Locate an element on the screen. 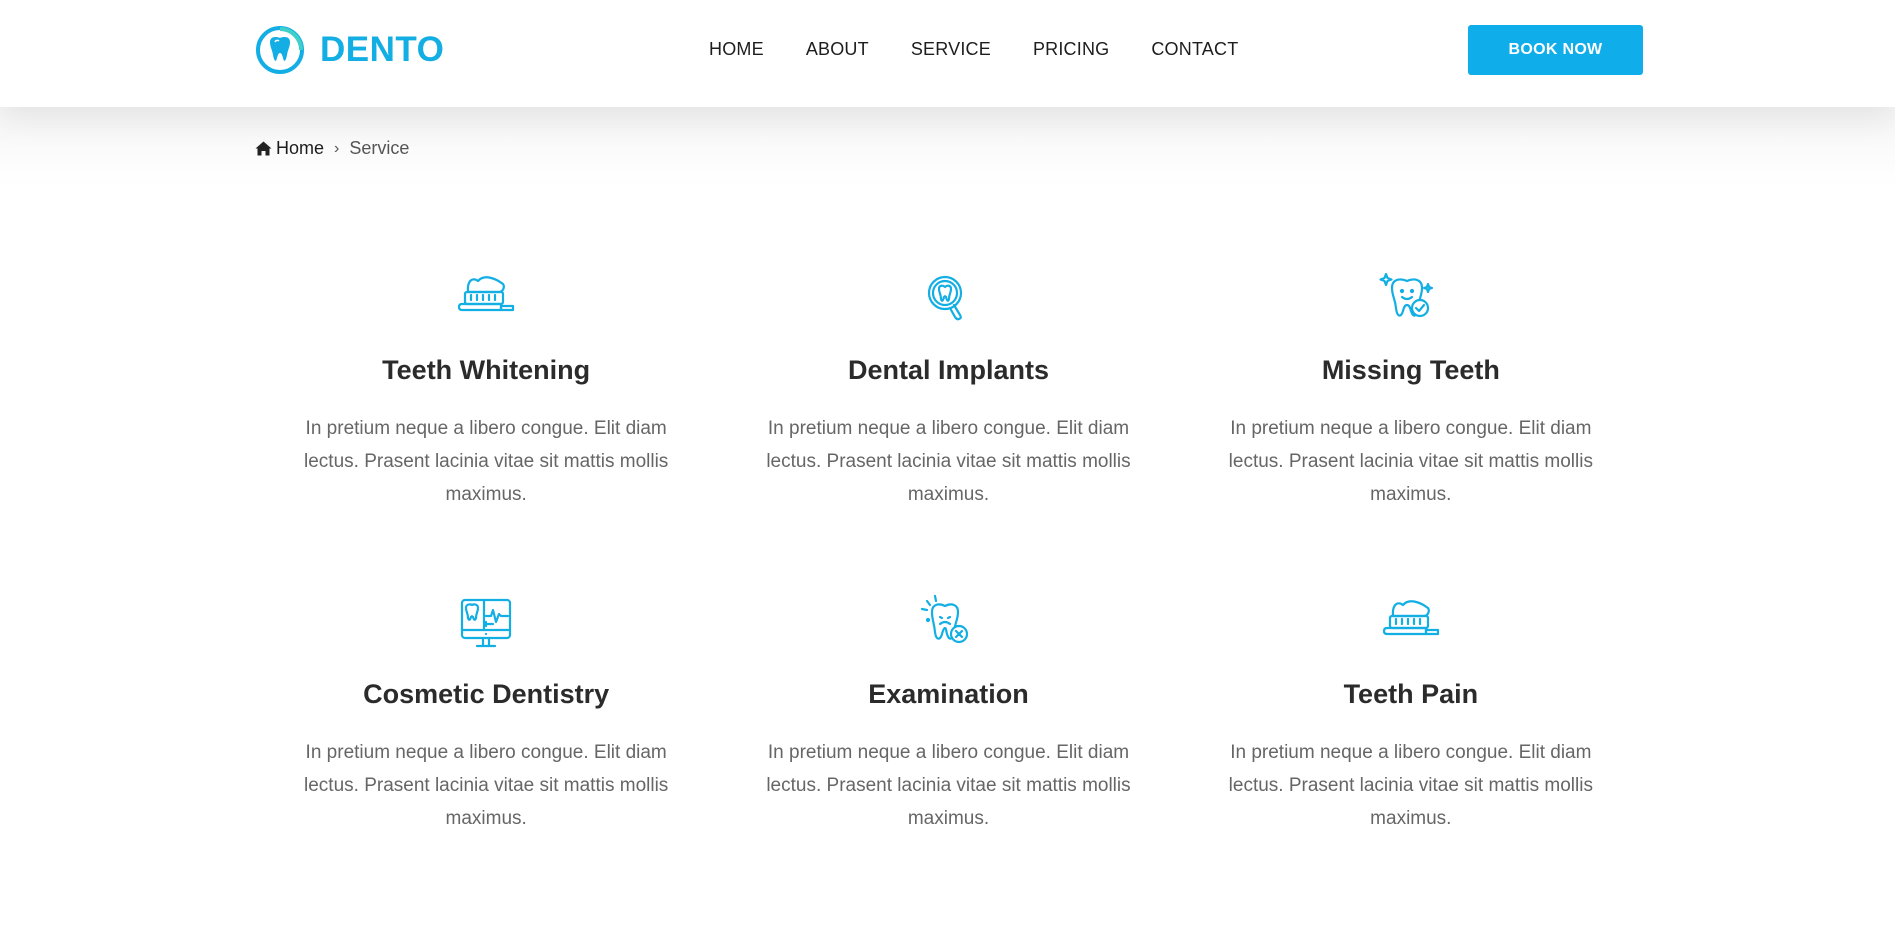 This screenshot has width=1895, height=927. nav-service: SERVICE is located at coordinates (951, 49).